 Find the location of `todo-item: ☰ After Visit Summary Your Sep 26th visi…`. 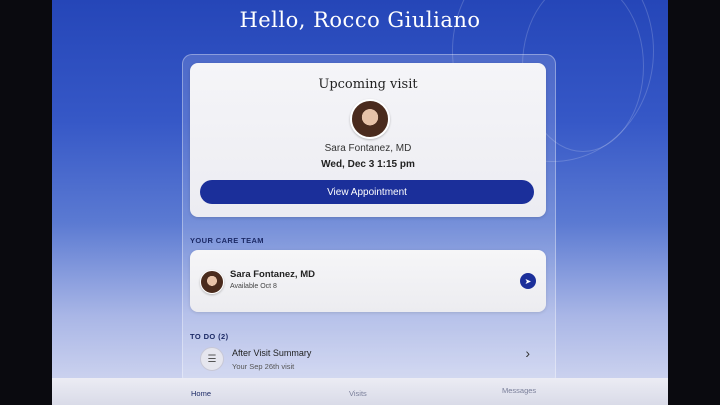

todo-item: ☰ After Visit Summary Your Sep 26th visi… is located at coordinates (368, 359).